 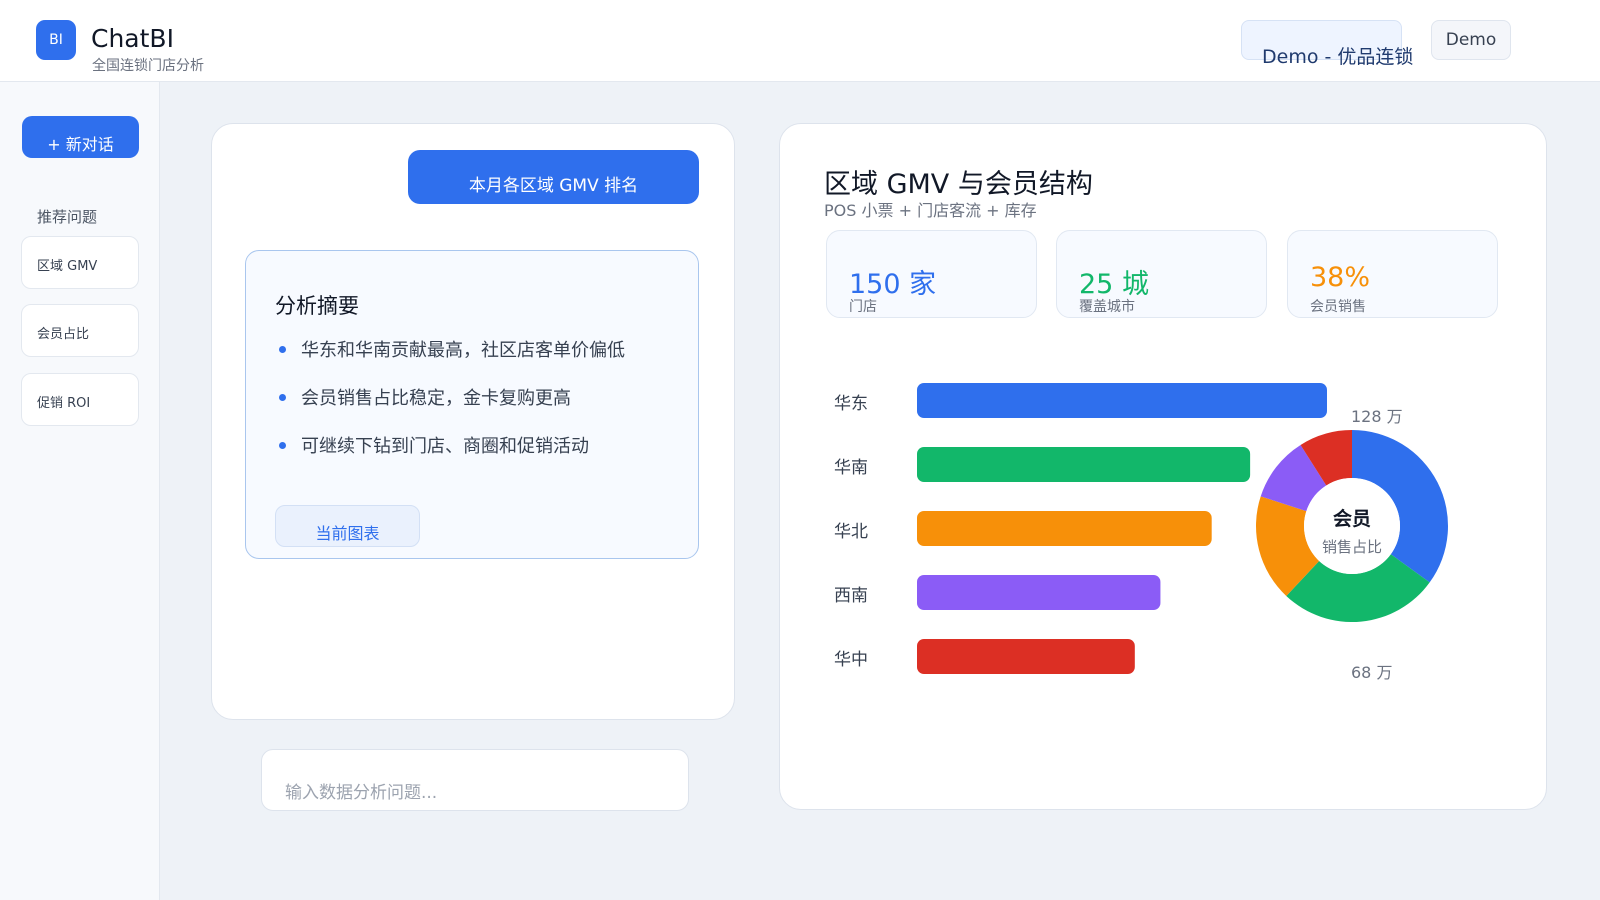 What do you see at coordinates (851, 660) in the screenshot?
I see `bar-category-label: 华中` at bounding box center [851, 660].